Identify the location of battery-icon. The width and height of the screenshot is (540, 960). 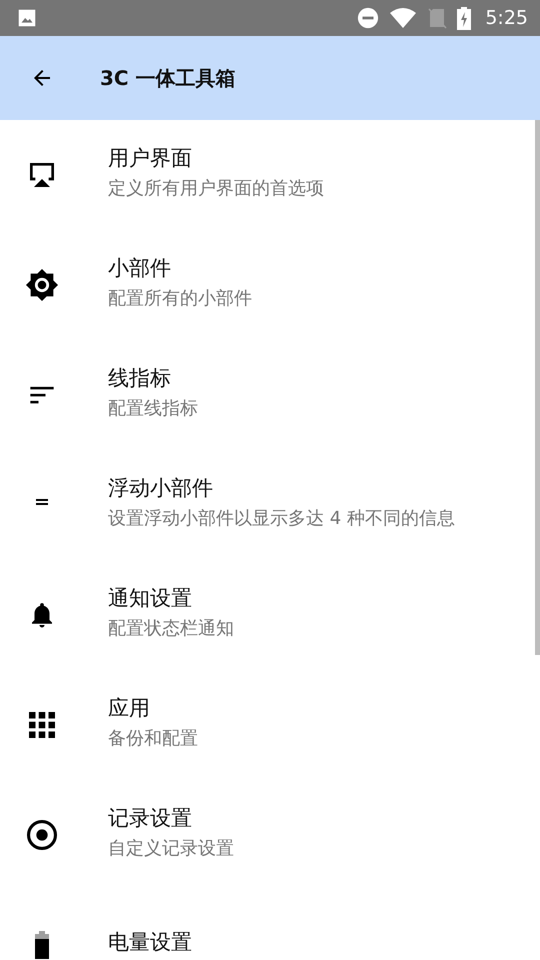
(42, 945).